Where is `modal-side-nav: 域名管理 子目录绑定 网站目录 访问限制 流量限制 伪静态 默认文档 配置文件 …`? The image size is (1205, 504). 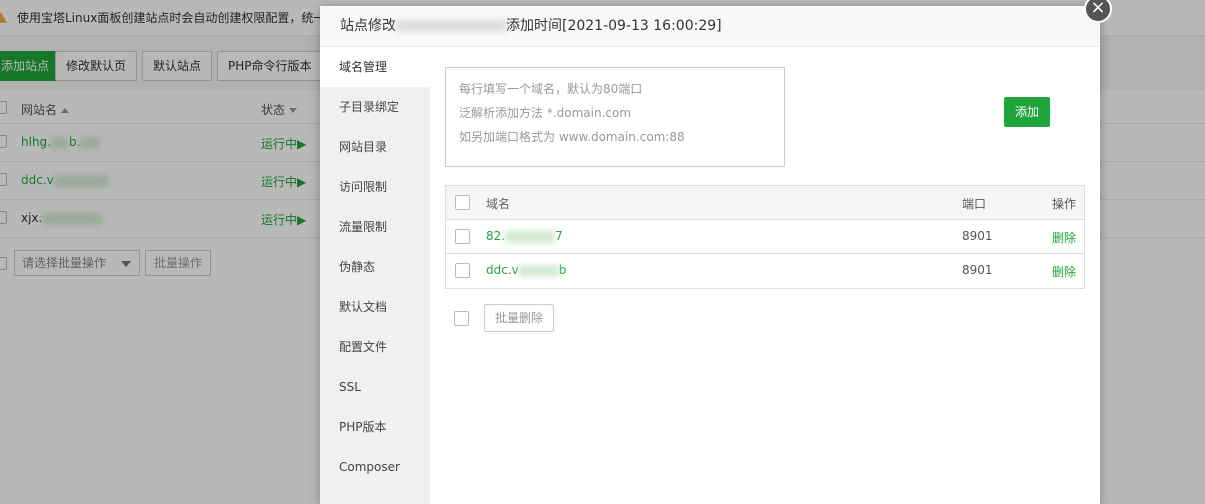
modal-side-nav: 域名管理 子目录绑定 网站目录 访问限制 流量限制 伪静态 默认文档 配置文件 … is located at coordinates (375, 275).